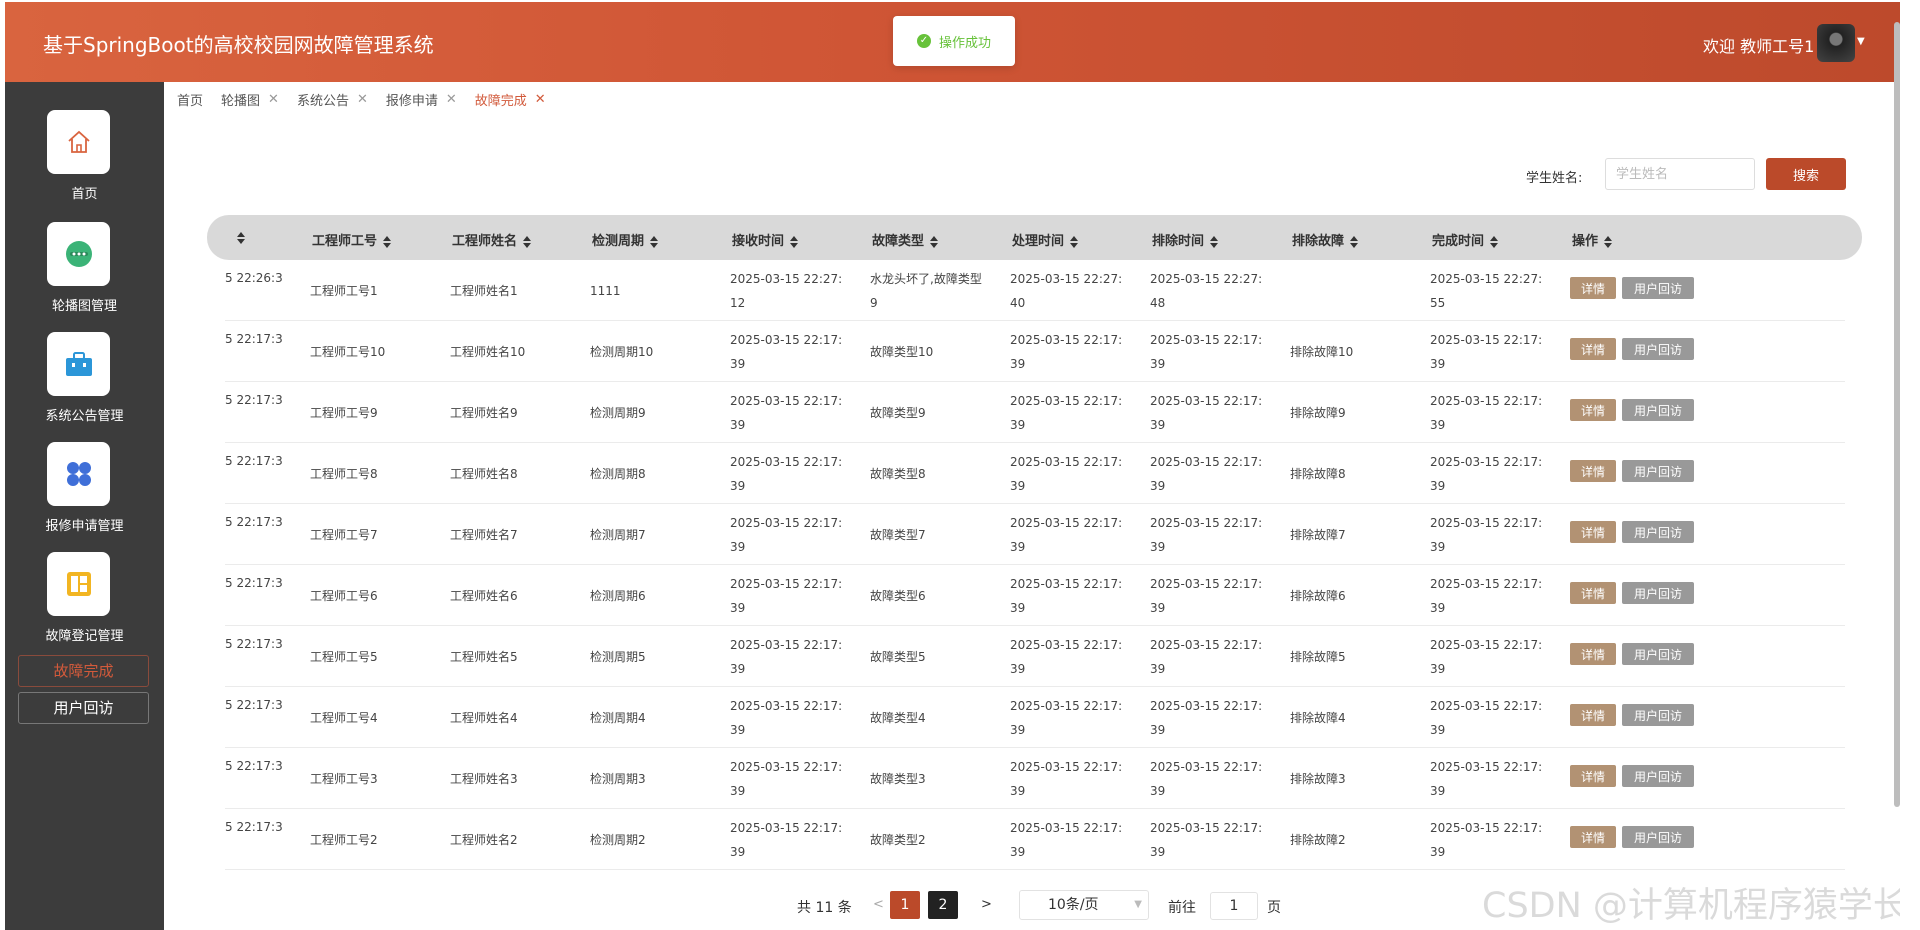 This screenshot has height=930, width=1920. I want to click on column-header: 接收时间, so click(765, 239).